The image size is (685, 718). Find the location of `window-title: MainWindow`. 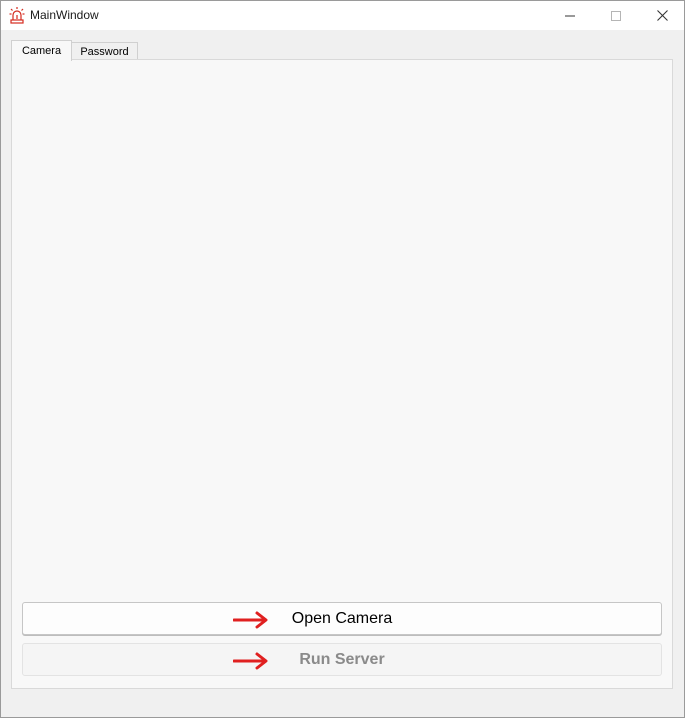

window-title: MainWindow is located at coordinates (64, 15).